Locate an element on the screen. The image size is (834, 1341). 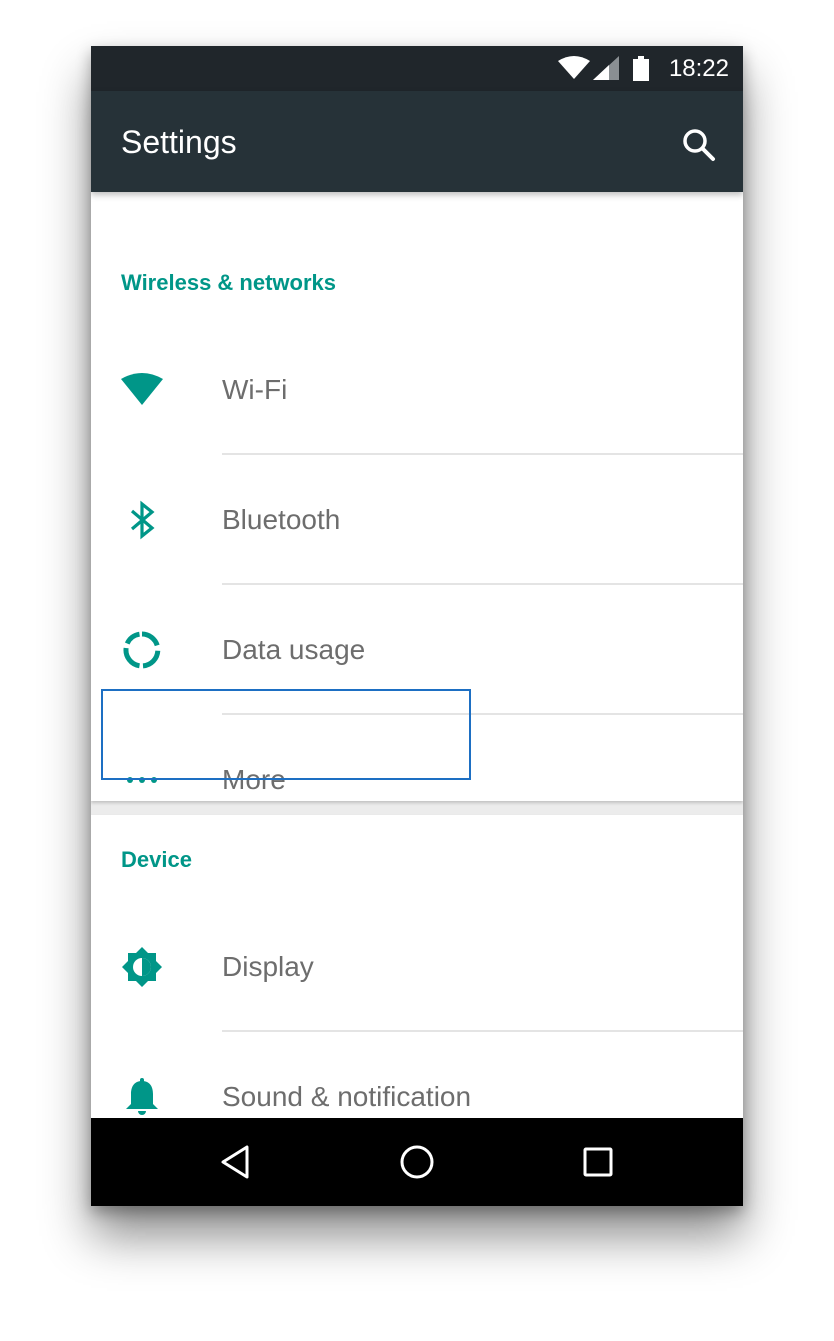
settings-item-label: Wi-Fi is located at coordinates (255, 389).